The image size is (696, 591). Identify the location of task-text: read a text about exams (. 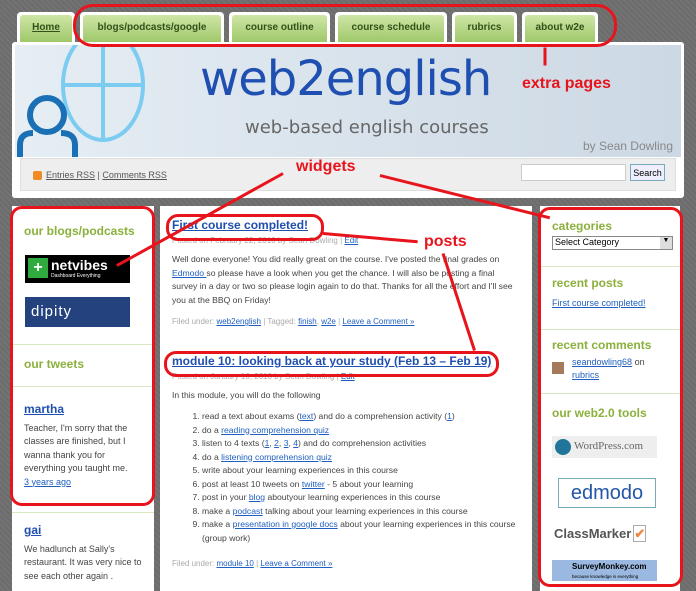
(251, 416).